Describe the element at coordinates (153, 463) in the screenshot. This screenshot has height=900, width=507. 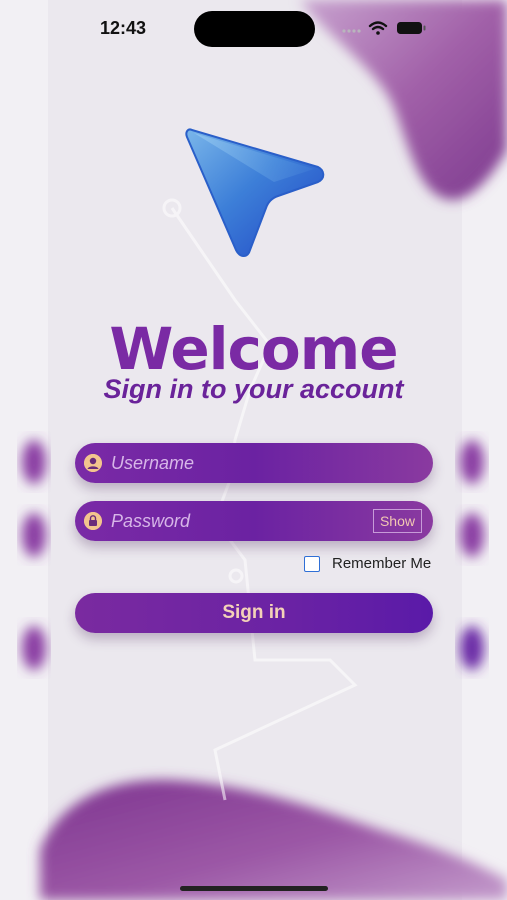
I see `username-placeholder: Username` at that location.